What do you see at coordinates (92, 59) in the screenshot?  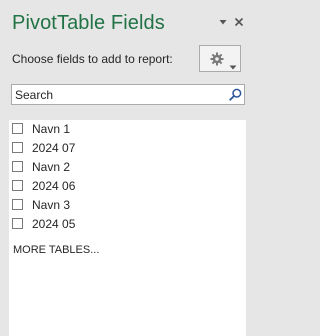 I see `choose-fields-label: Choose fields to add to report:` at bounding box center [92, 59].